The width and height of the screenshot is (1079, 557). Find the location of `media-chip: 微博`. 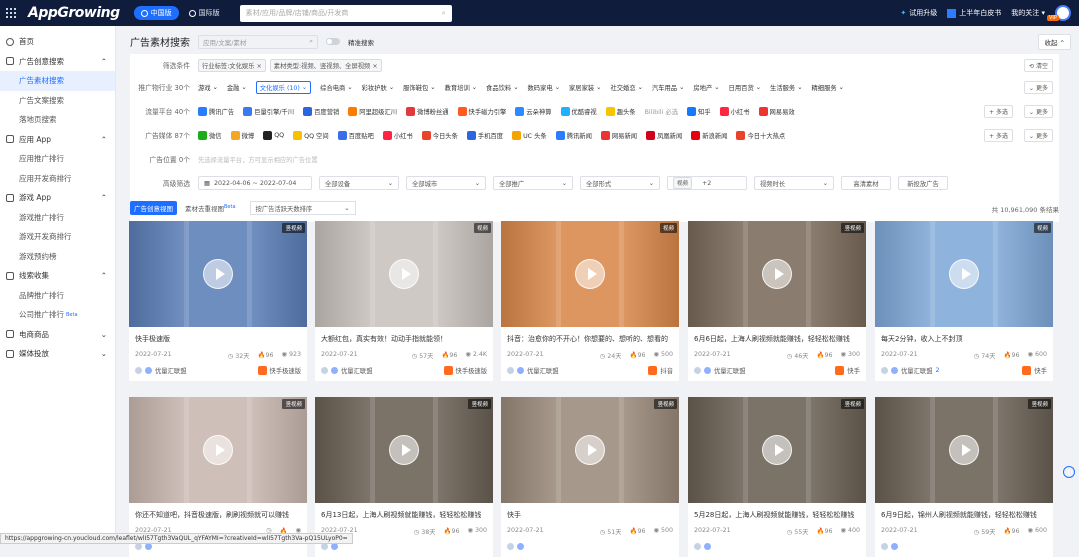

media-chip: 微博 is located at coordinates (242, 135).